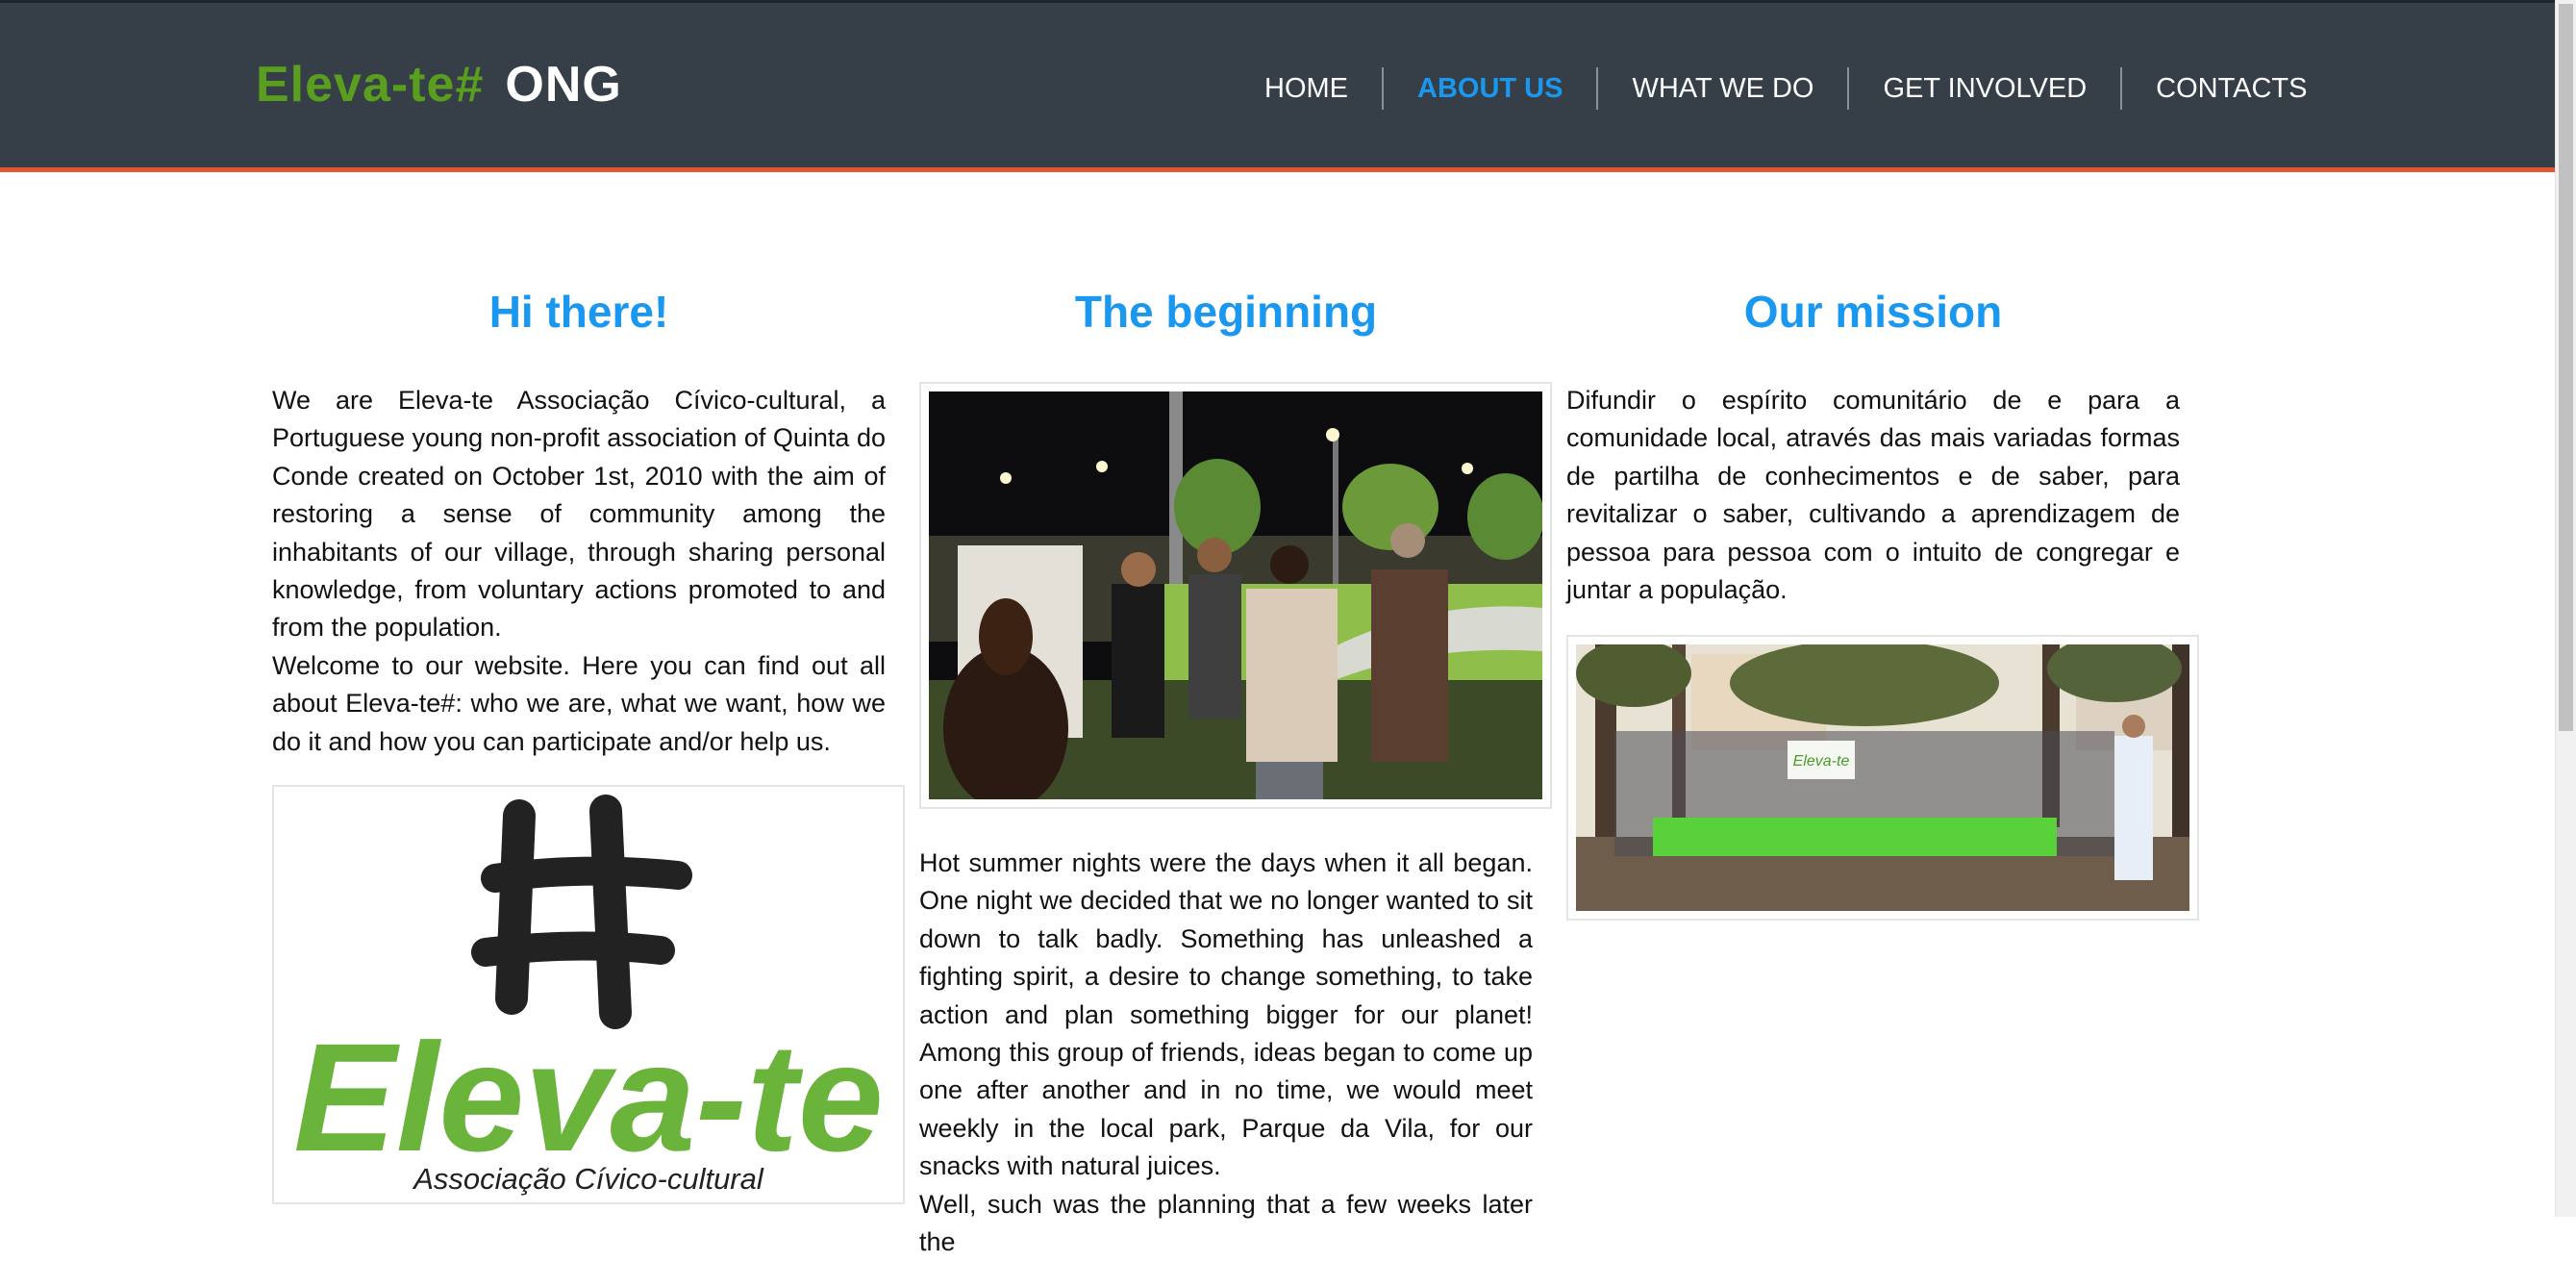  Describe the element at coordinates (2231, 88) in the screenshot. I see `nav-contacts: CONTACTS` at that location.